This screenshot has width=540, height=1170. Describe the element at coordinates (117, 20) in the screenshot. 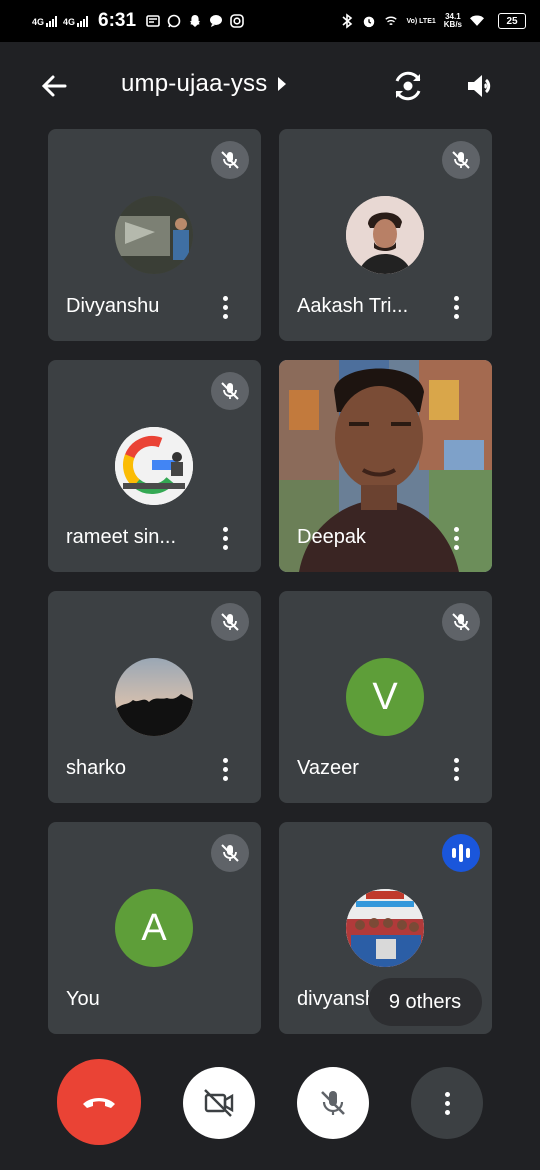

I see `clock: 6:31` at that location.